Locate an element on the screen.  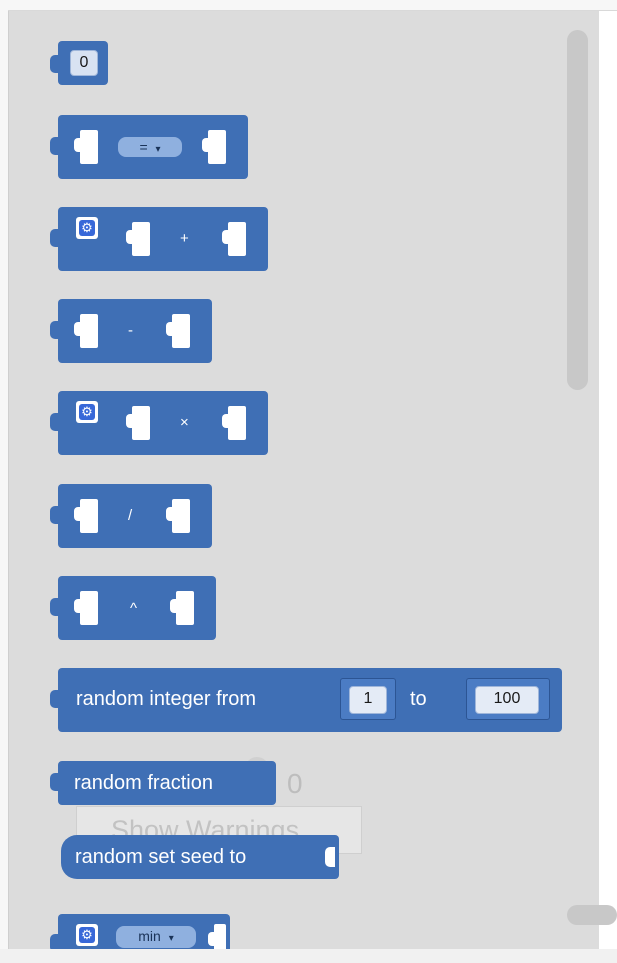
operator-label: / is located at coordinates (130, 515).